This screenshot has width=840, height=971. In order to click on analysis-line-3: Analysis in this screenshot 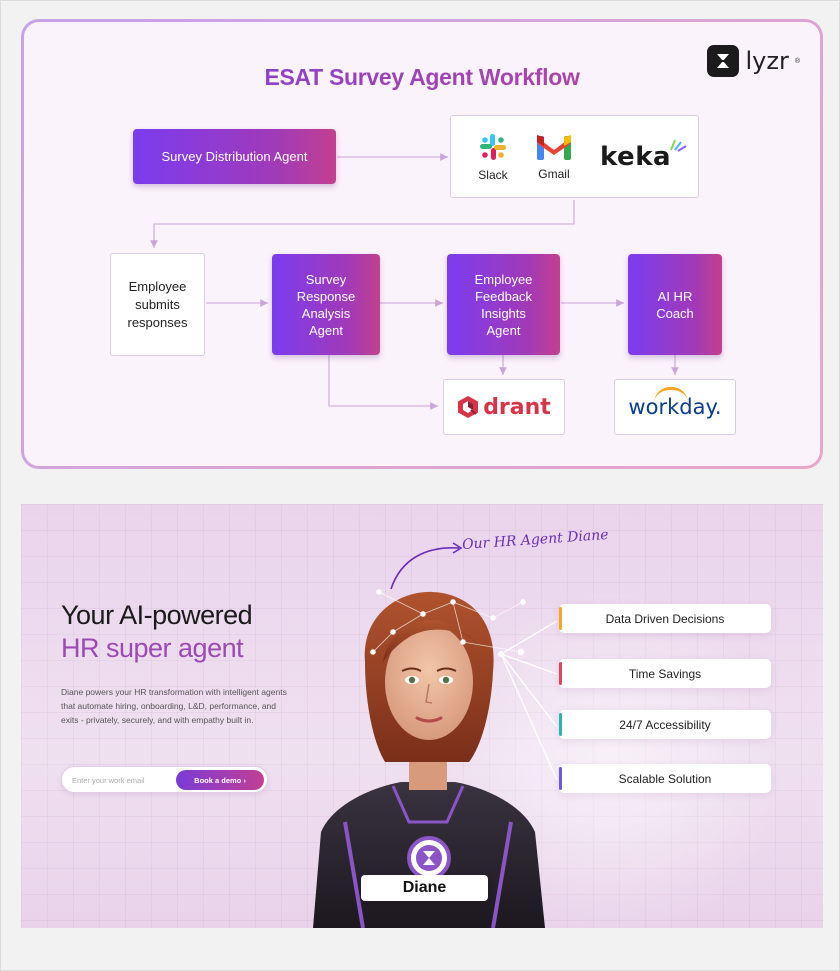, I will do `click(326, 313)`.